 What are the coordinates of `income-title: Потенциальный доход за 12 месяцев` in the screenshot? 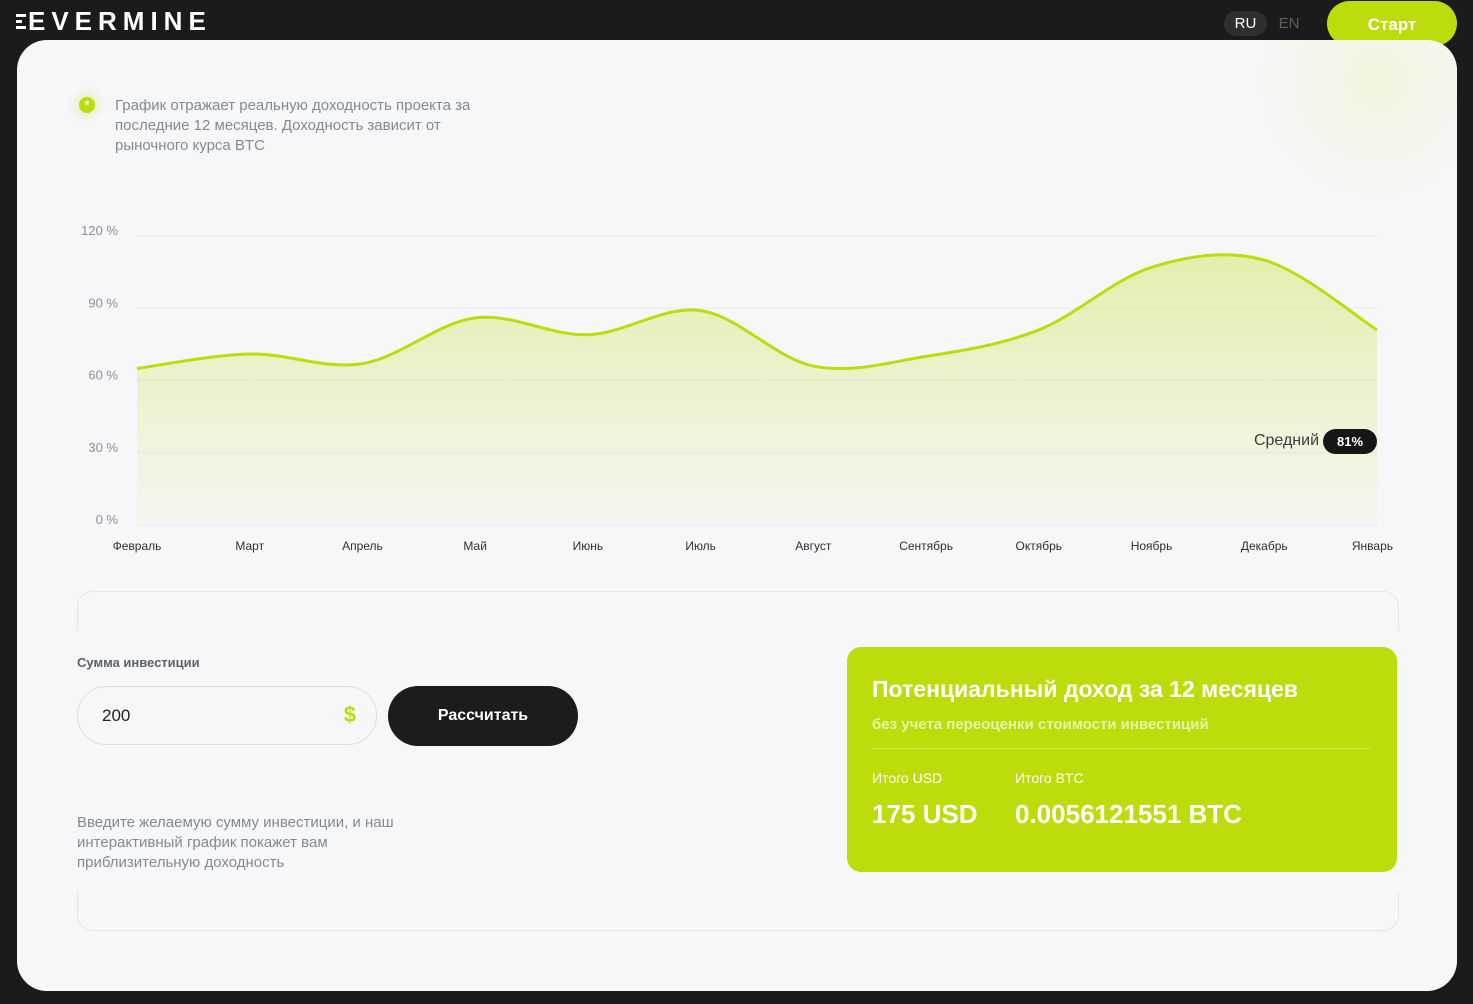 It's located at (1085, 689).